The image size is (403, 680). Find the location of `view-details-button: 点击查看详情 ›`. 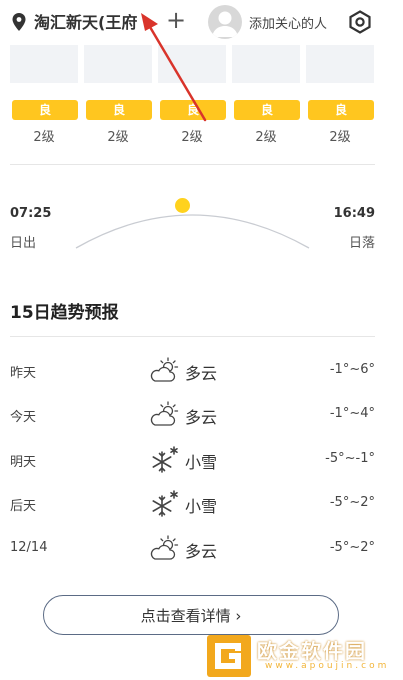

view-details-button: 点击查看详情 › is located at coordinates (191, 615).